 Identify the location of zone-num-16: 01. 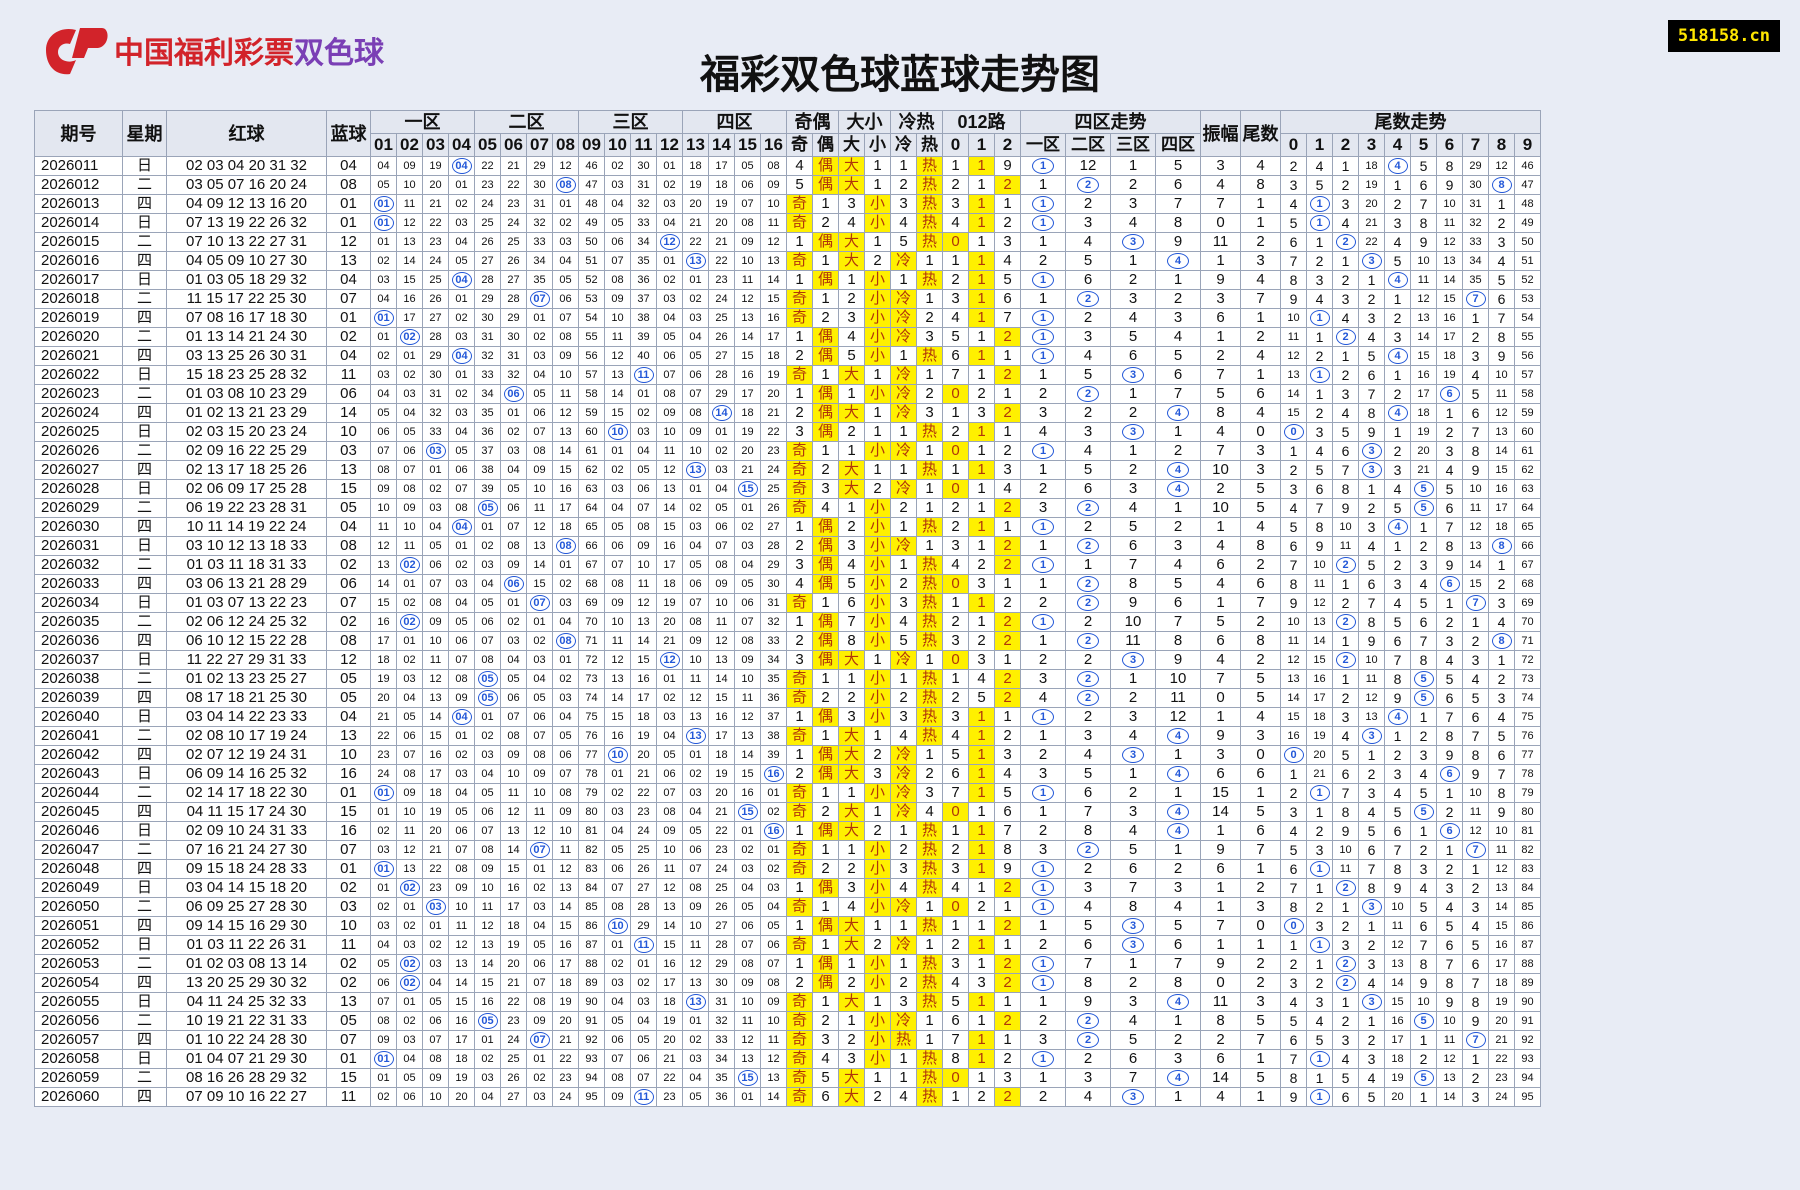
(773, 793).